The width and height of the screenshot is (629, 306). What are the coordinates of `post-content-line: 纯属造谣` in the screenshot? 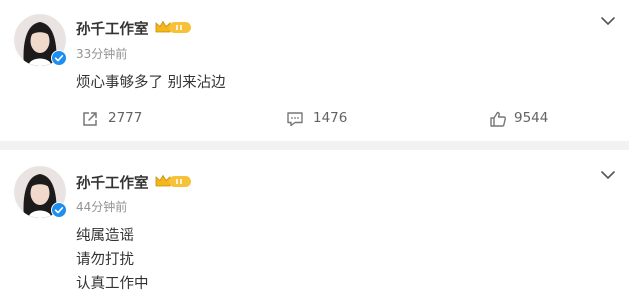 It's located at (105, 236).